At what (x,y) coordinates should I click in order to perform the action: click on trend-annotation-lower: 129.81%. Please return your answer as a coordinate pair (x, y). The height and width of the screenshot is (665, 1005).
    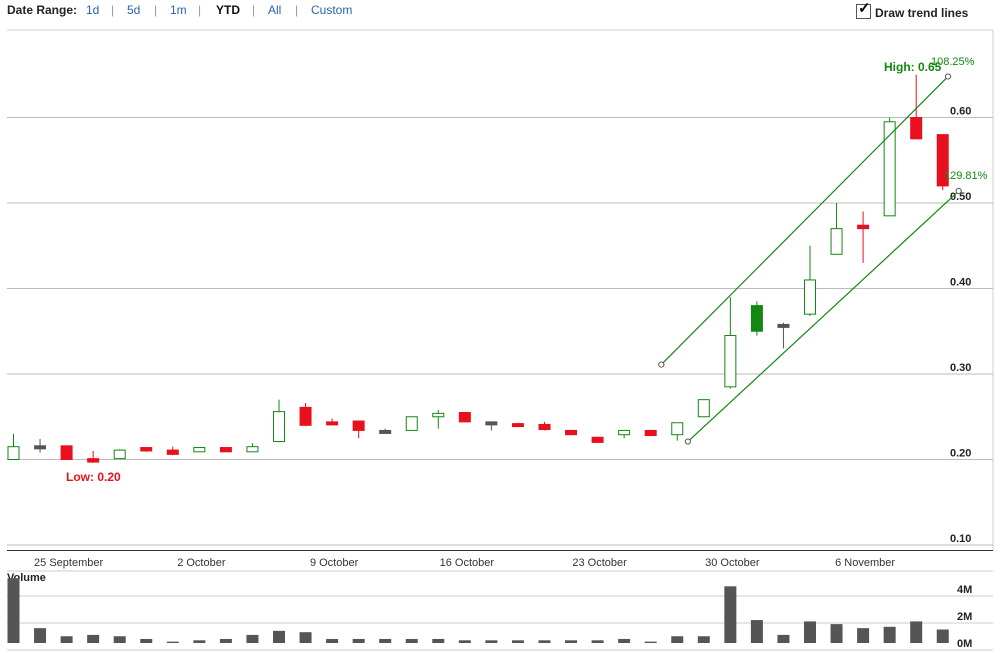
    Looking at the image, I should click on (966, 176).